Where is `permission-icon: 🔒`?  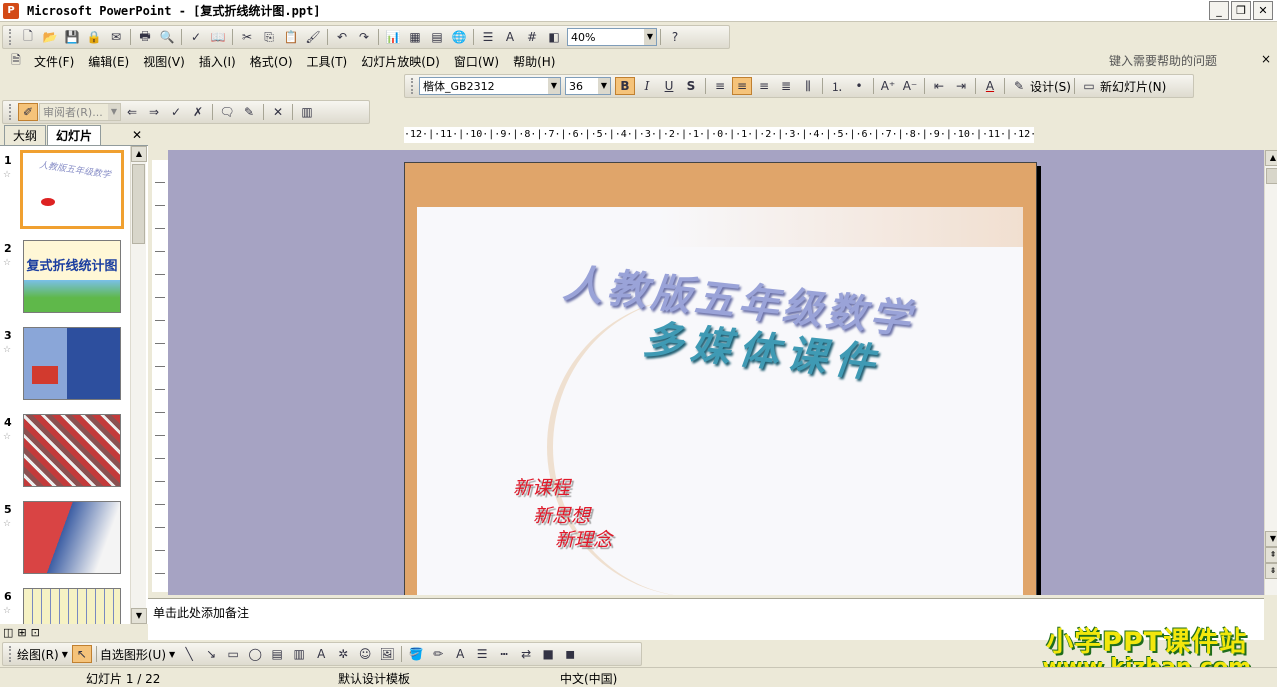
permission-icon: 🔒 is located at coordinates (94, 37).